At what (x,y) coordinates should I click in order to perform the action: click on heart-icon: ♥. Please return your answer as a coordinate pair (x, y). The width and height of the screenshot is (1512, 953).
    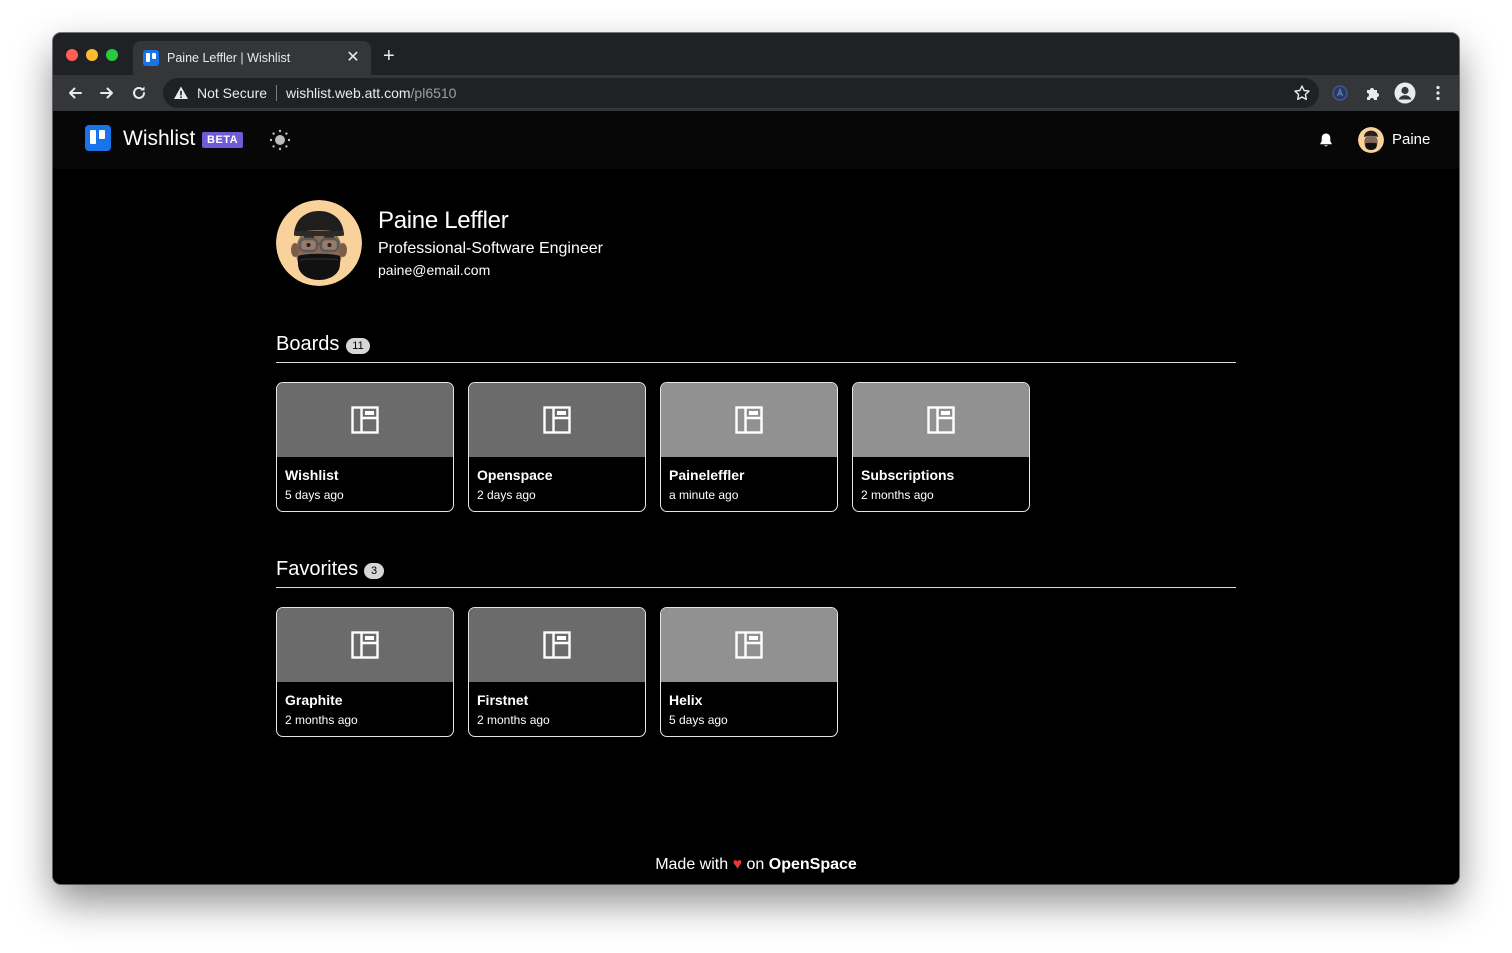
    Looking at the image, I should click on (737, 864).